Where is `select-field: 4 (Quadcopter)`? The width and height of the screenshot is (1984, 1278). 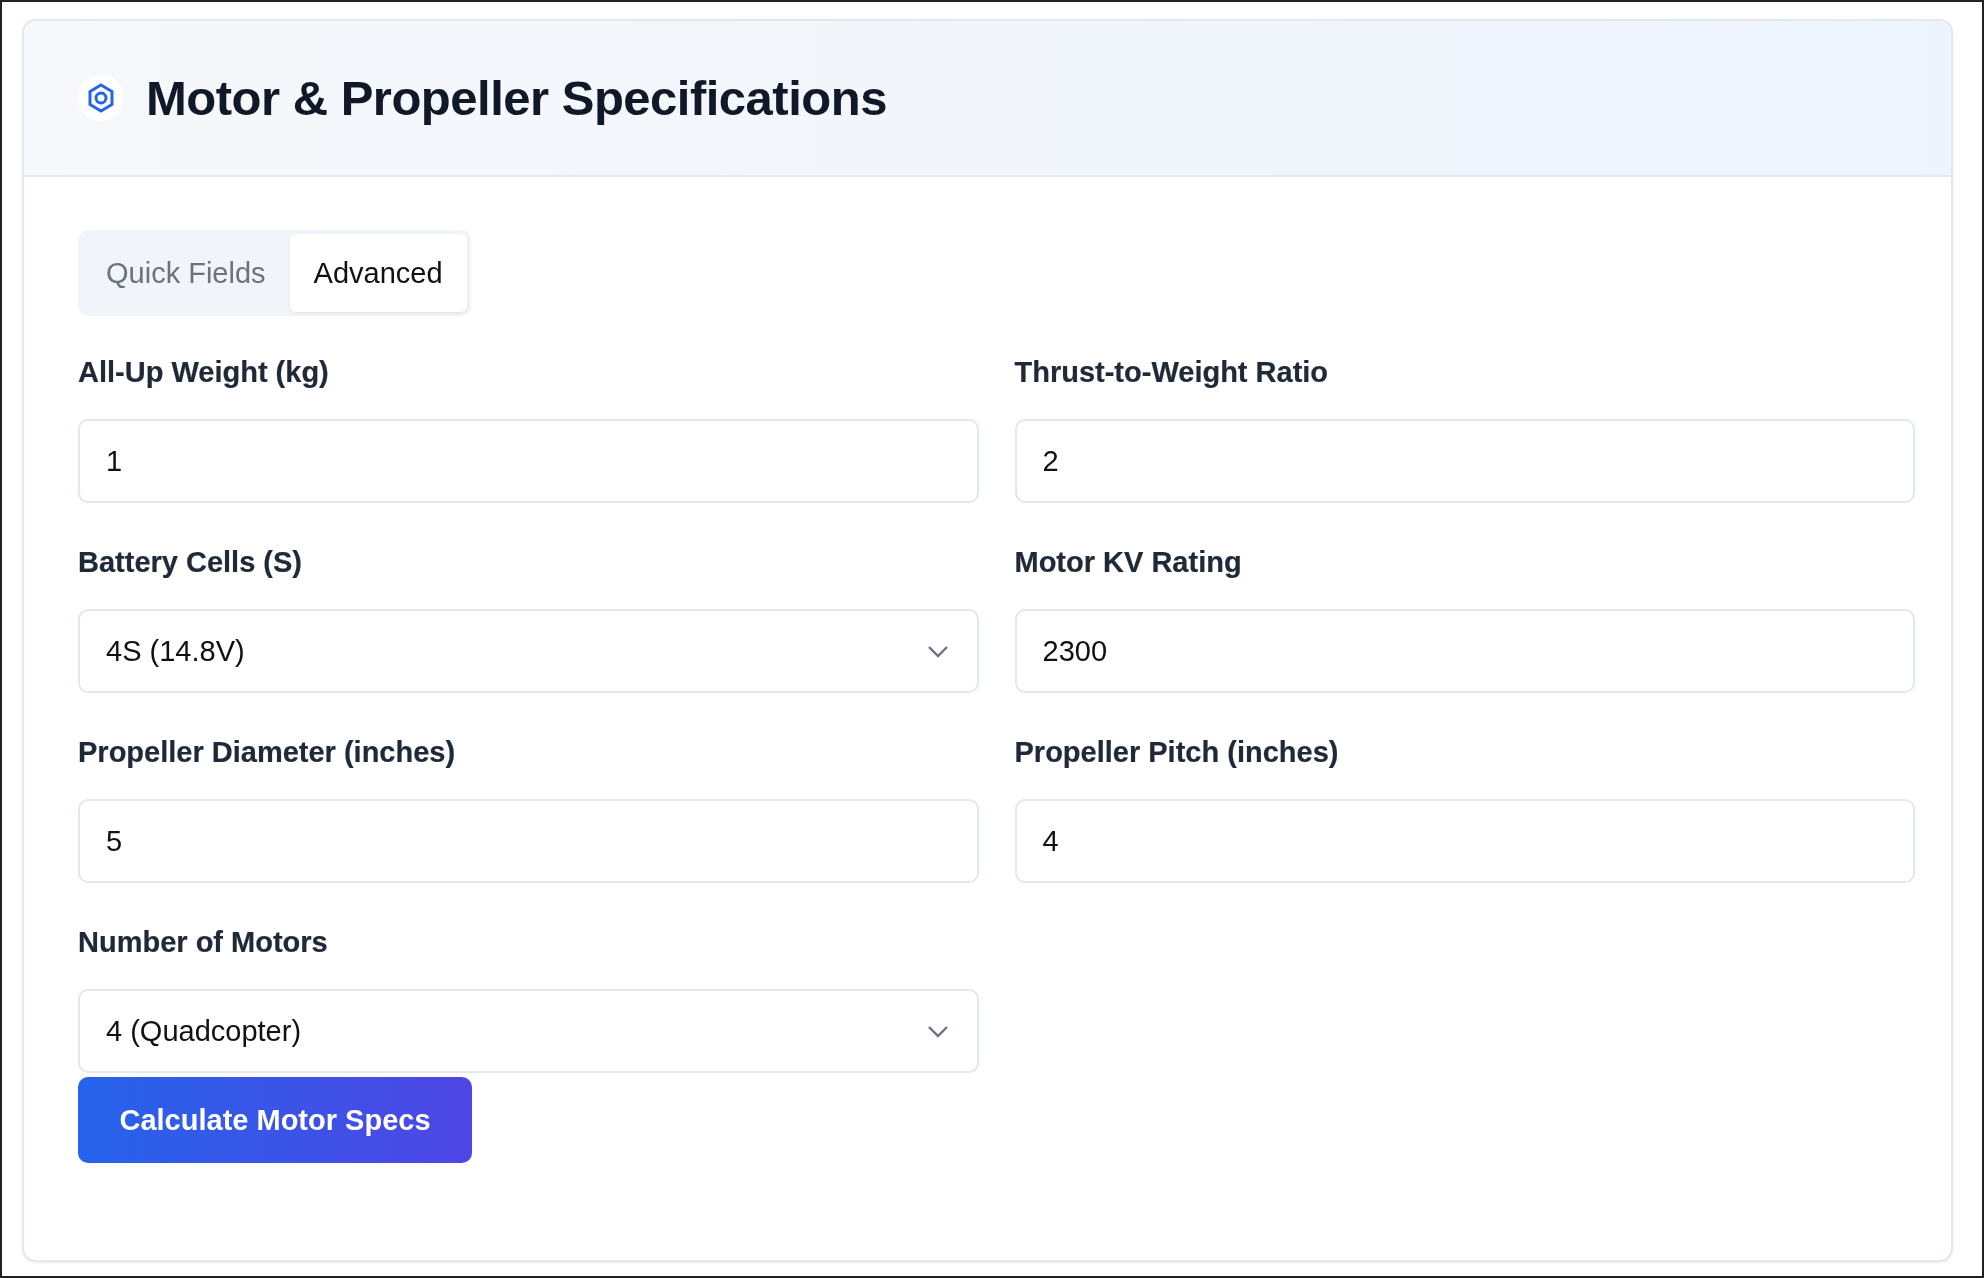
select-field: 4 (Quadcopter) is located at coordinates (528, 1031).